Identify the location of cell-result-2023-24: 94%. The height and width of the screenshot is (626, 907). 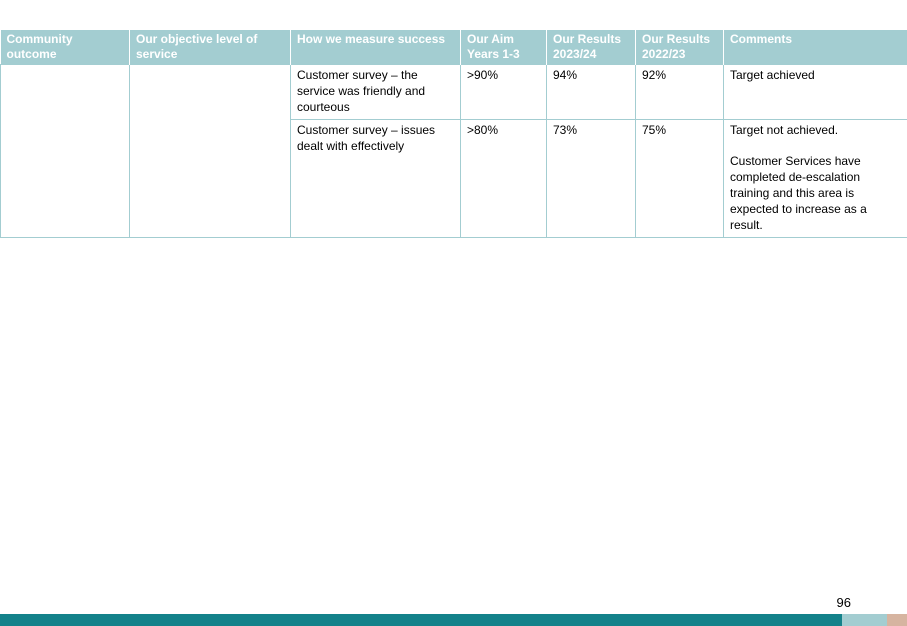
(591, 92).